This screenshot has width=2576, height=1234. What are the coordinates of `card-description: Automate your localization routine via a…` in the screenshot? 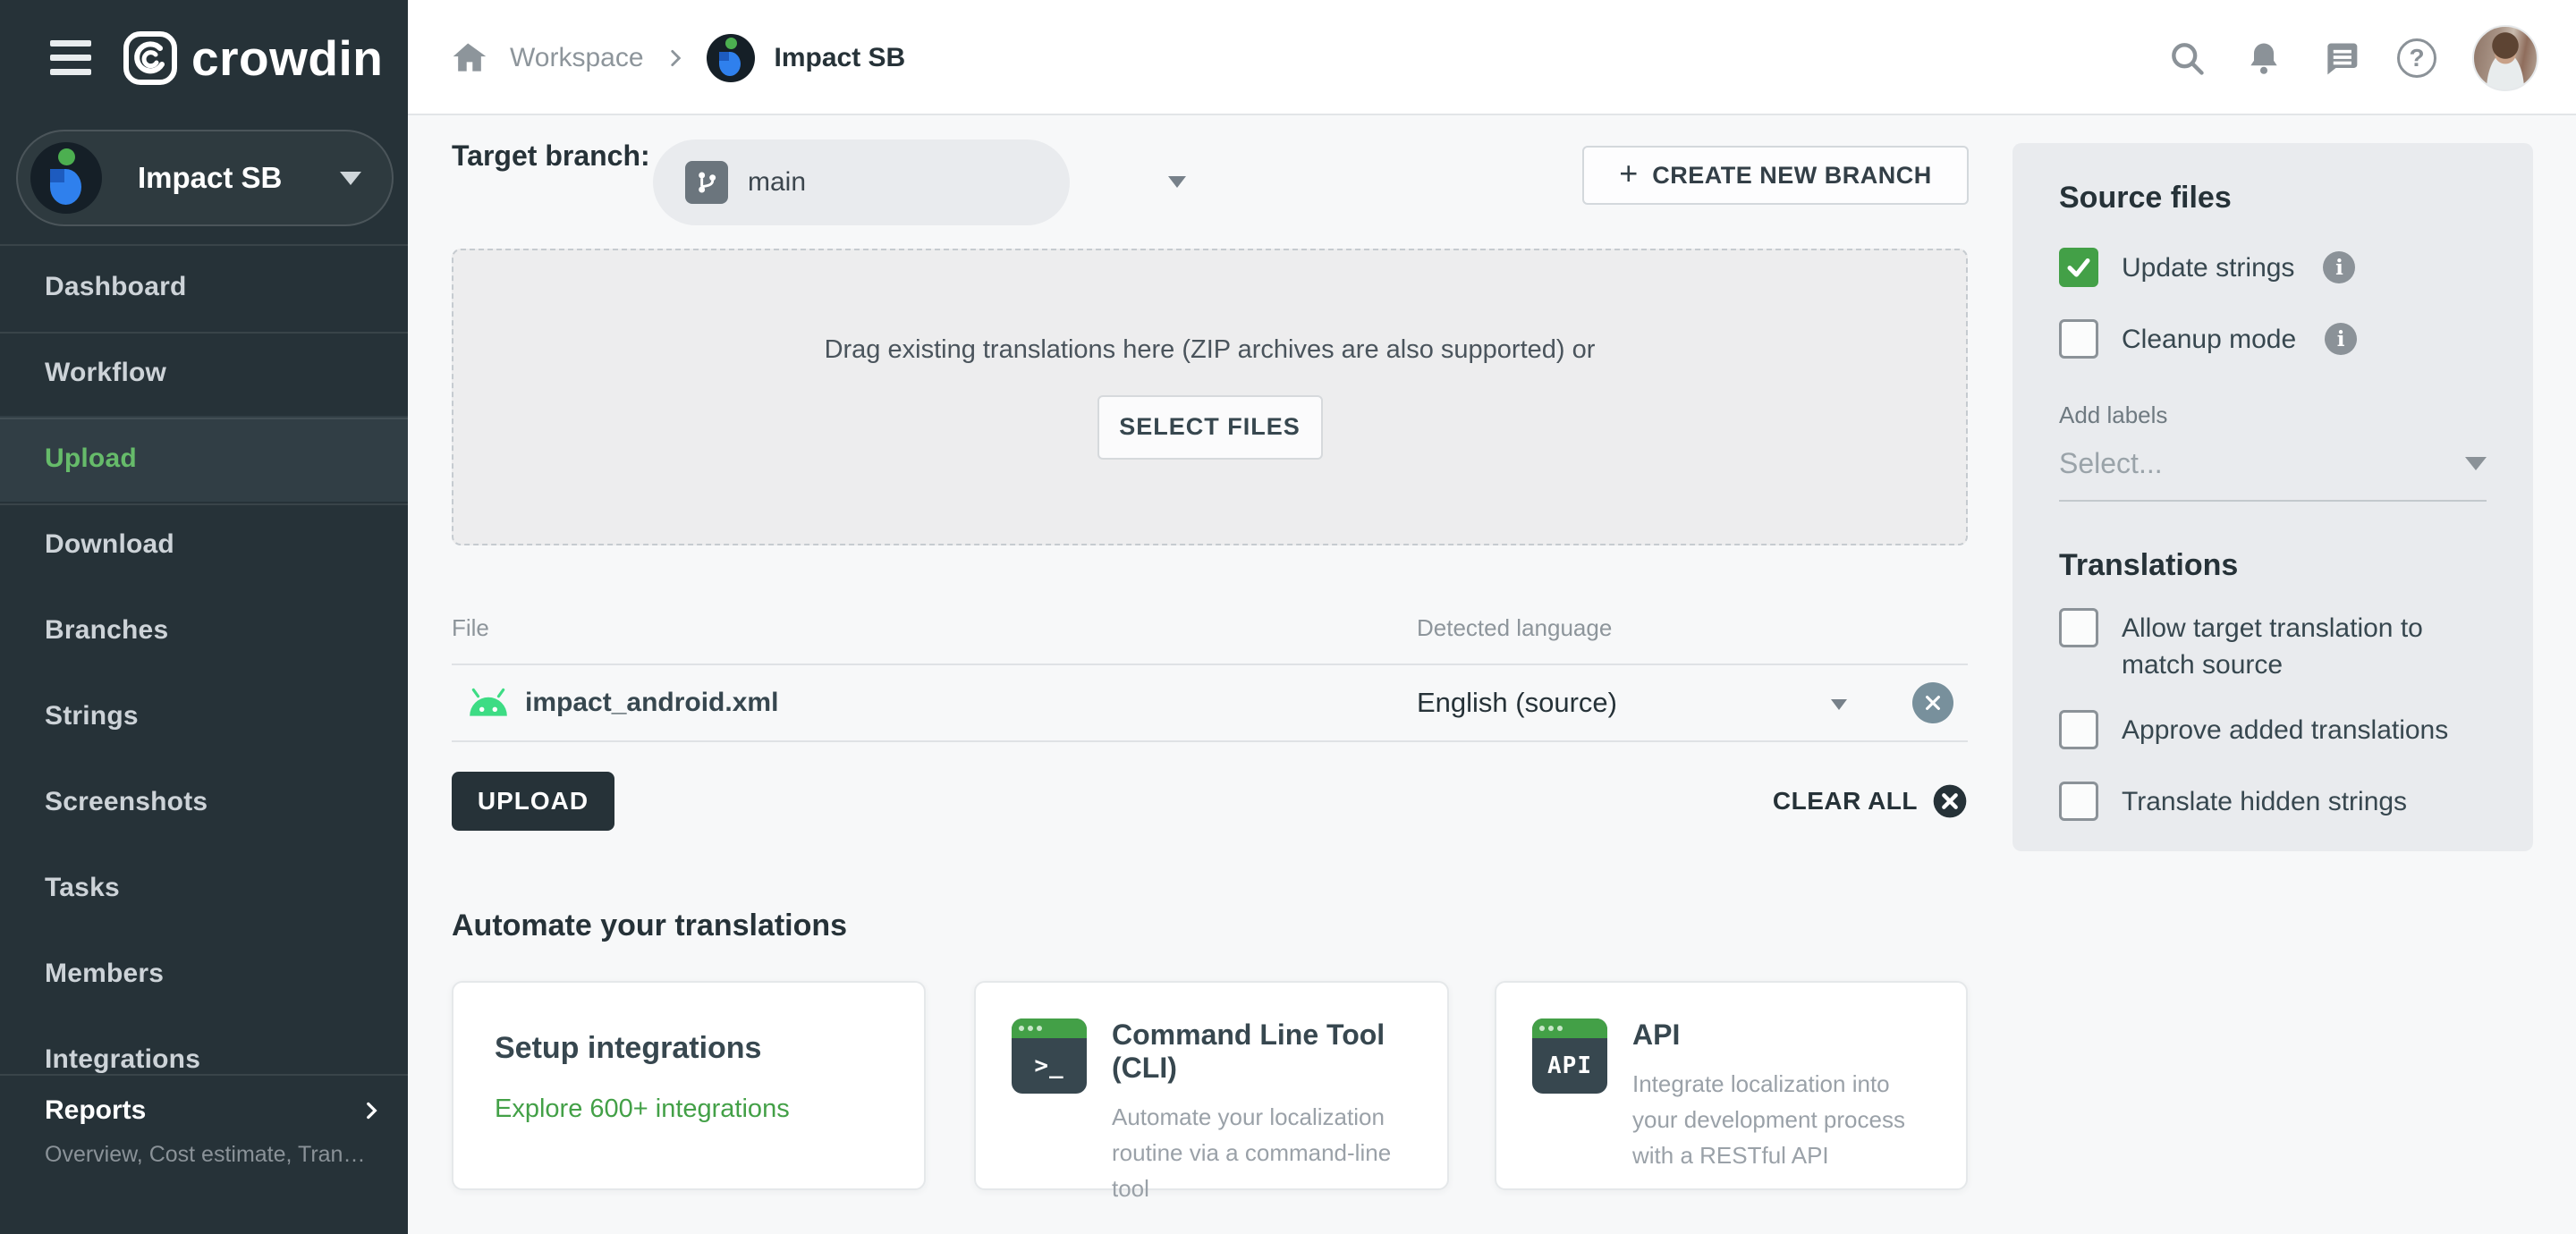 It's located at (1252, 1152).